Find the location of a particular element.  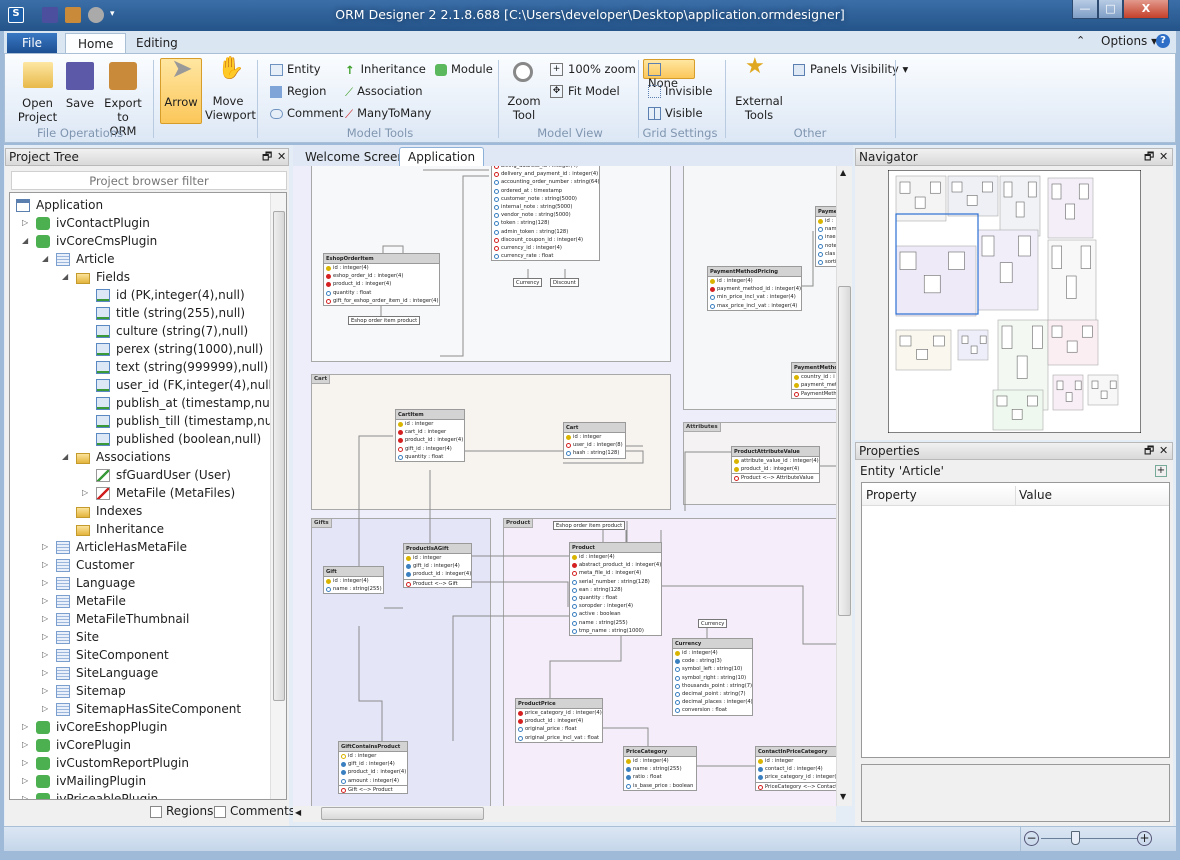

entity-relation: Gift <--> Product is located at coordinates (373, 788).